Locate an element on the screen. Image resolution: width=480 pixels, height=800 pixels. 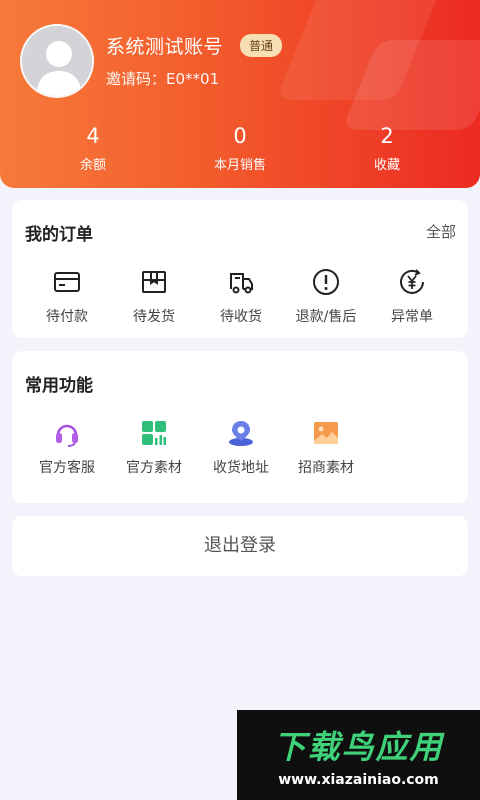
order-pending-shipment: 待发货 is located at coordinates (154, 297).